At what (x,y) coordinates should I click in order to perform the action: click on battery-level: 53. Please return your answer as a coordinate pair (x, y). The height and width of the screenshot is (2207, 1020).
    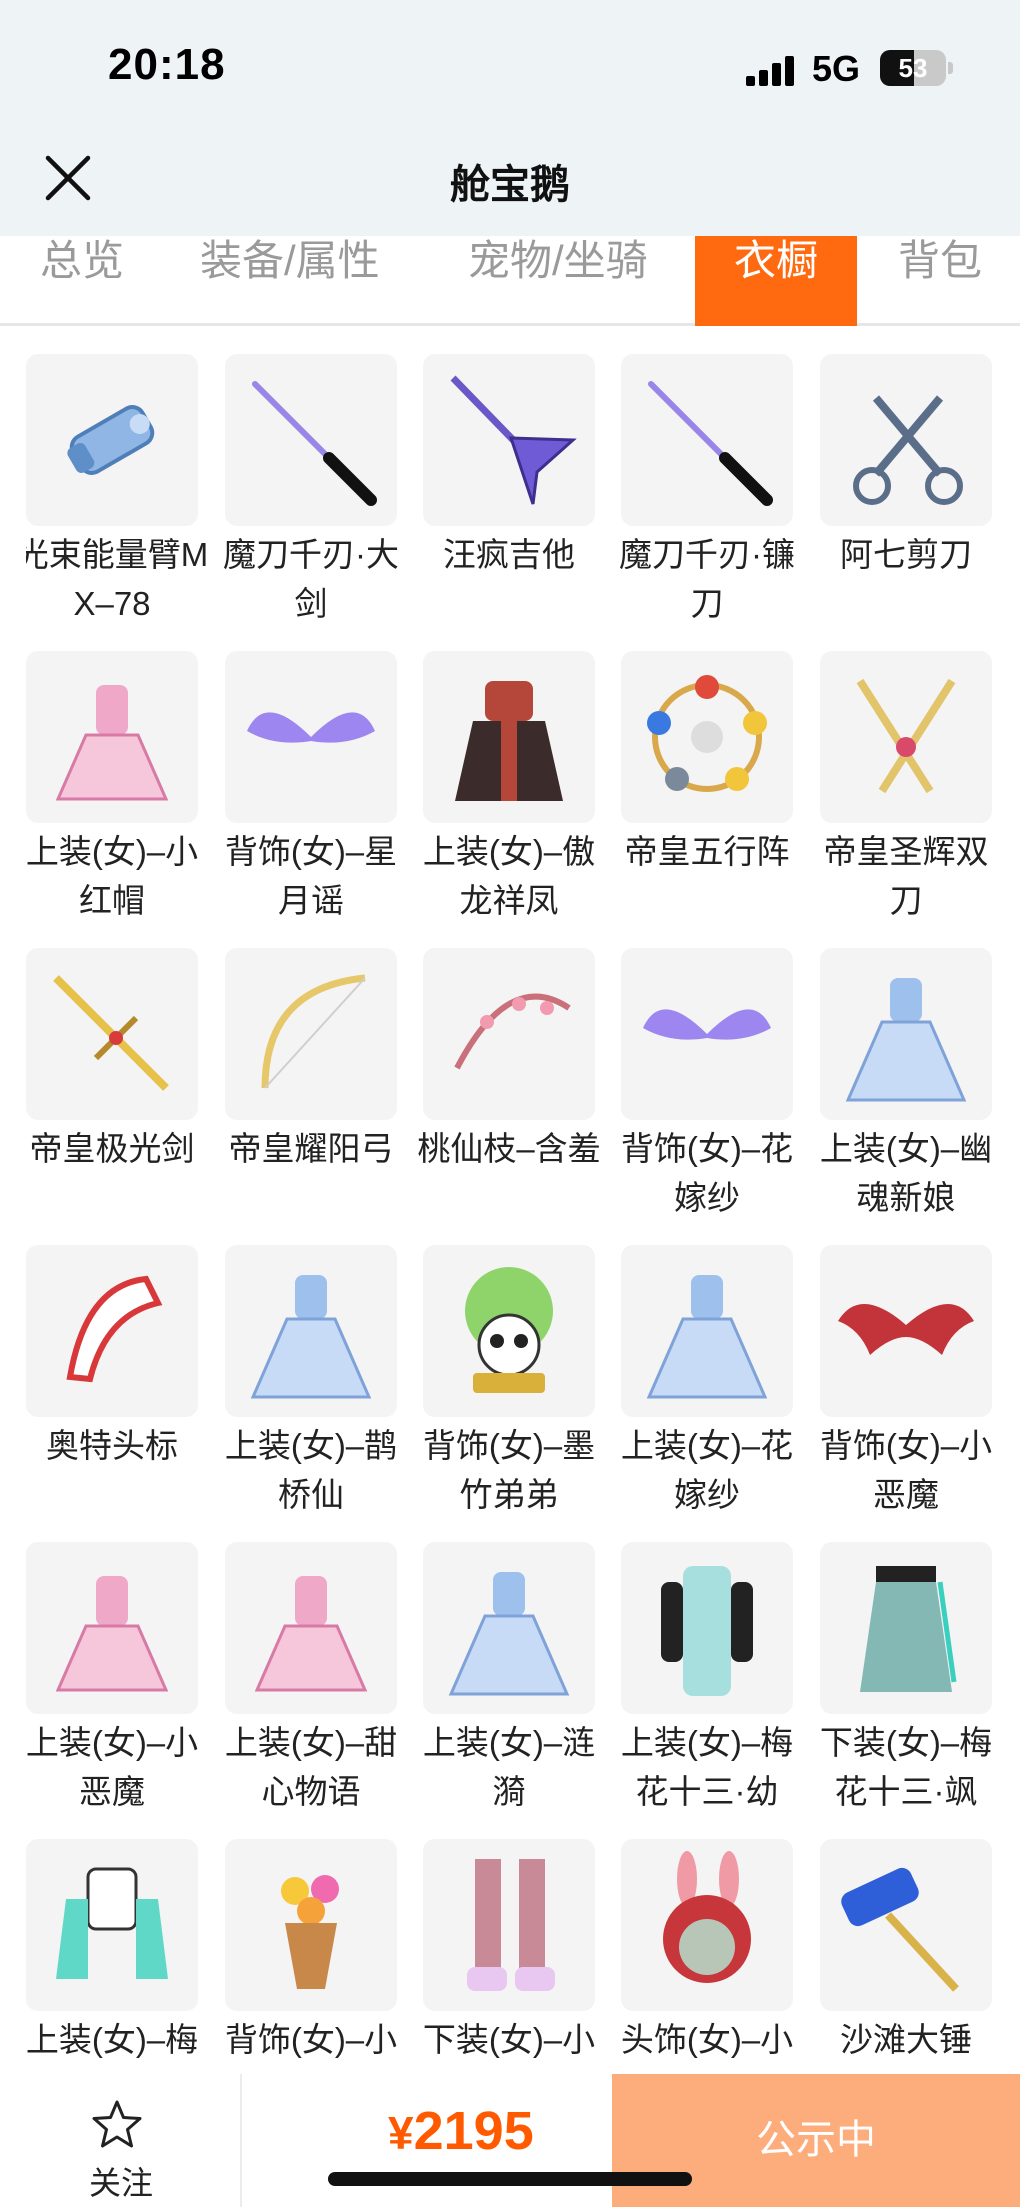
    Looking at the image, I should click on (913, 68).